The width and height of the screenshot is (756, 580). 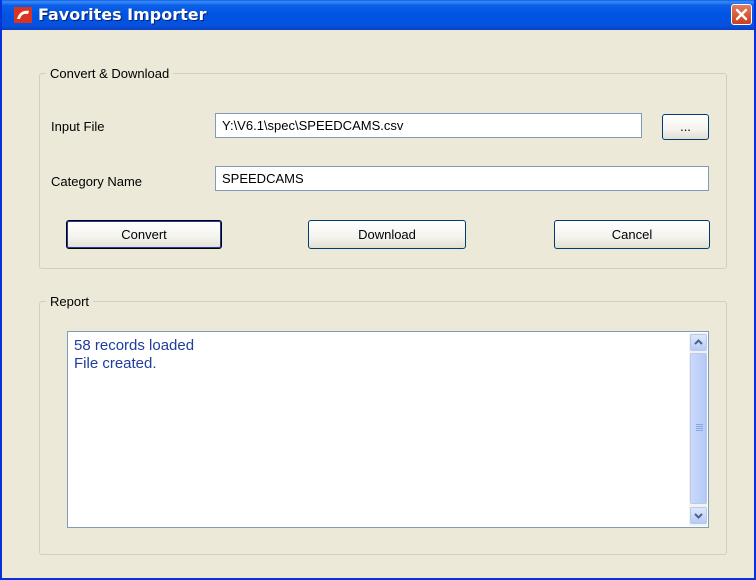 I want to click on close-button, so click(x=741, y=14).